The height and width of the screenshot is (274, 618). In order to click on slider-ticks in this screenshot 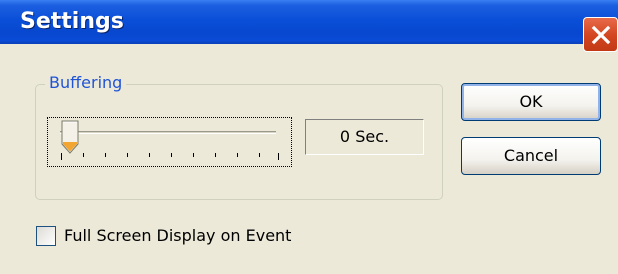, I will do `click(170, 156)`.